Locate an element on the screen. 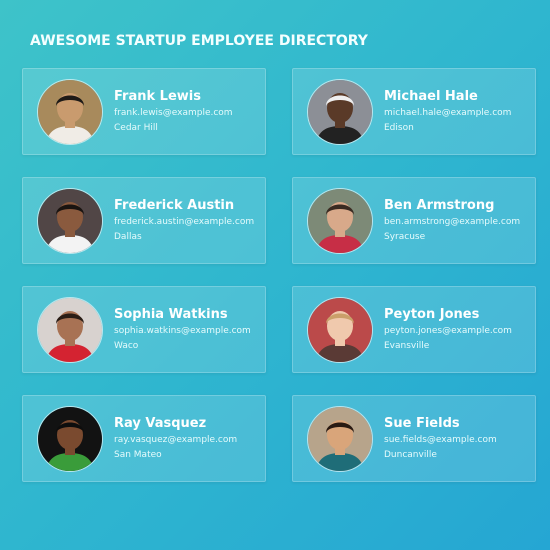 This screenshot has height=550, width=550. employee-name: Michael Hale is located at coordinates (431, 96).